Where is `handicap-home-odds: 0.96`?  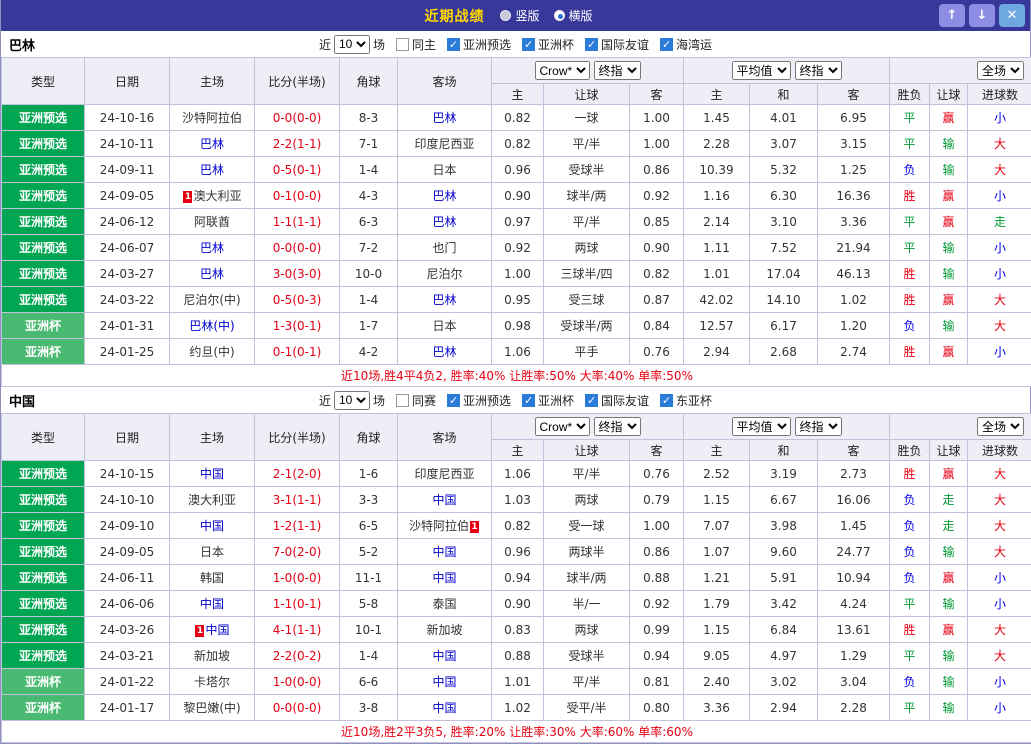 handicap-home-odds: 0.96 is located at coordinates (518, 170).